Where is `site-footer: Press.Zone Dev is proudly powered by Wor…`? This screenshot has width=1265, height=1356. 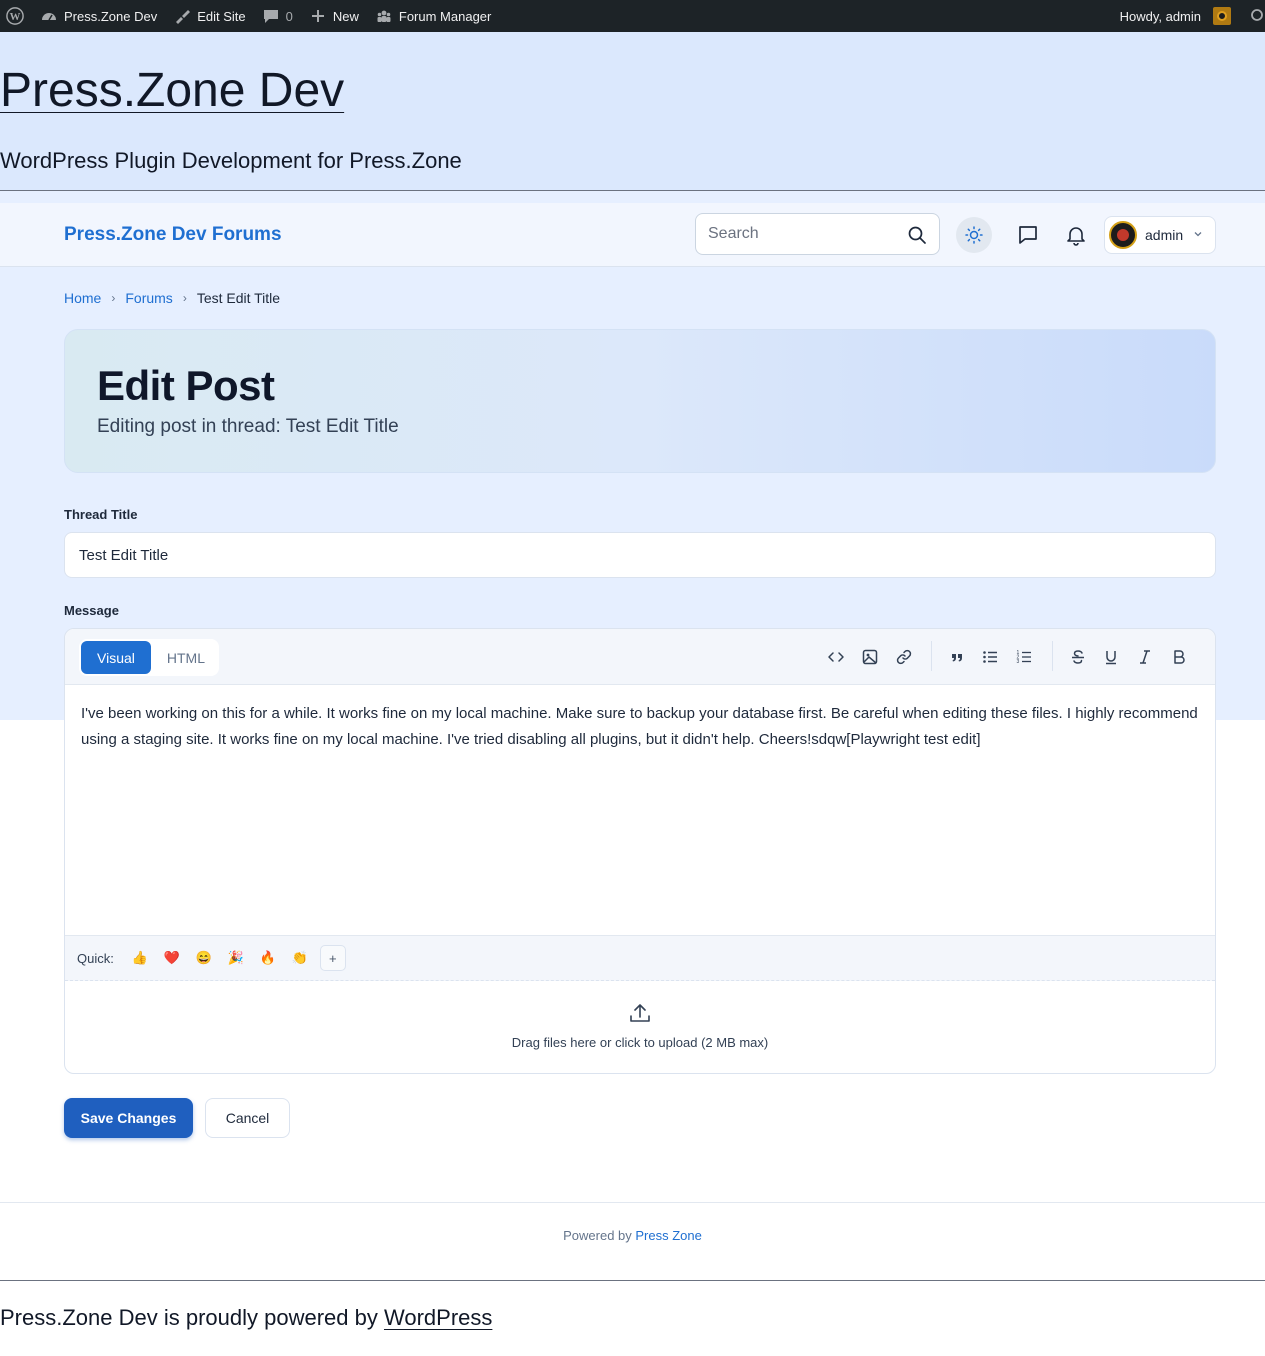
site-footer: Press.Zone Dev is proudly powered by Wor… is located at coordinates (632, 1305).